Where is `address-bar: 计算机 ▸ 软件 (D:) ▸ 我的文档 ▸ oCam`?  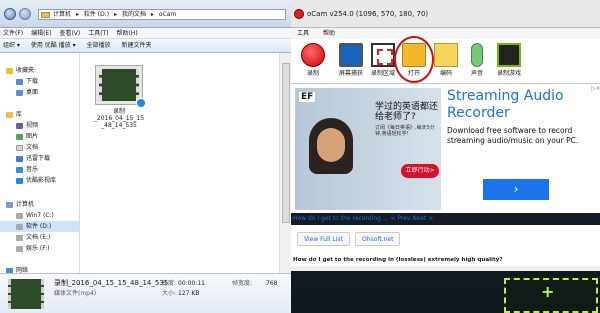
address-bar: 计算机 ▸ 软件 (D:) ▸ 我的文档 ▸ oCam is located at coordinates (145, 14).